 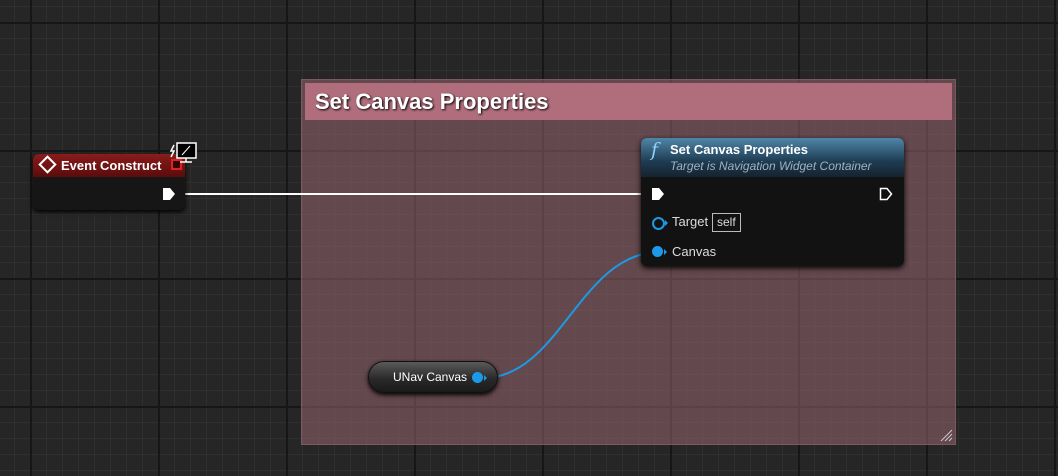 I want to click on canvas-pin, so click(x=657, y=251).